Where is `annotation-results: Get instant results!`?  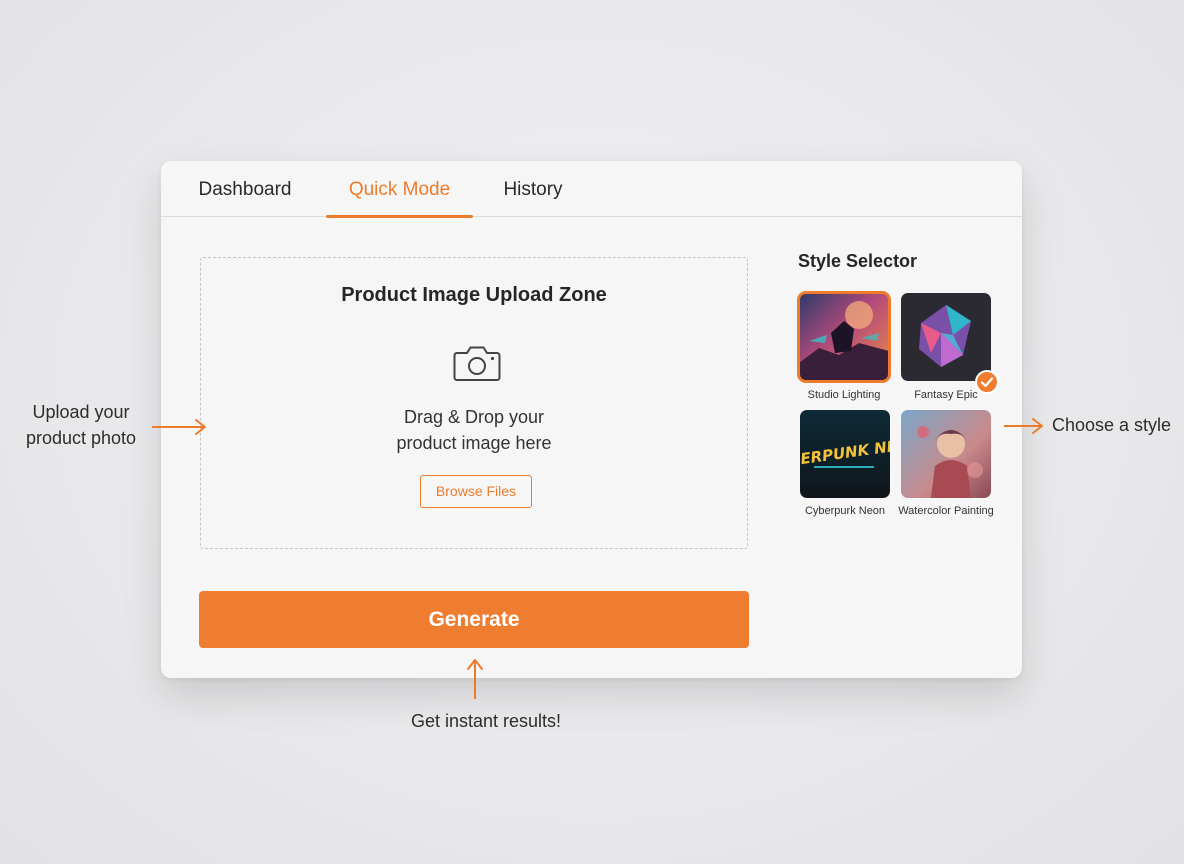
annotation-results: Get instant results! is located at coordinates (486, 721).